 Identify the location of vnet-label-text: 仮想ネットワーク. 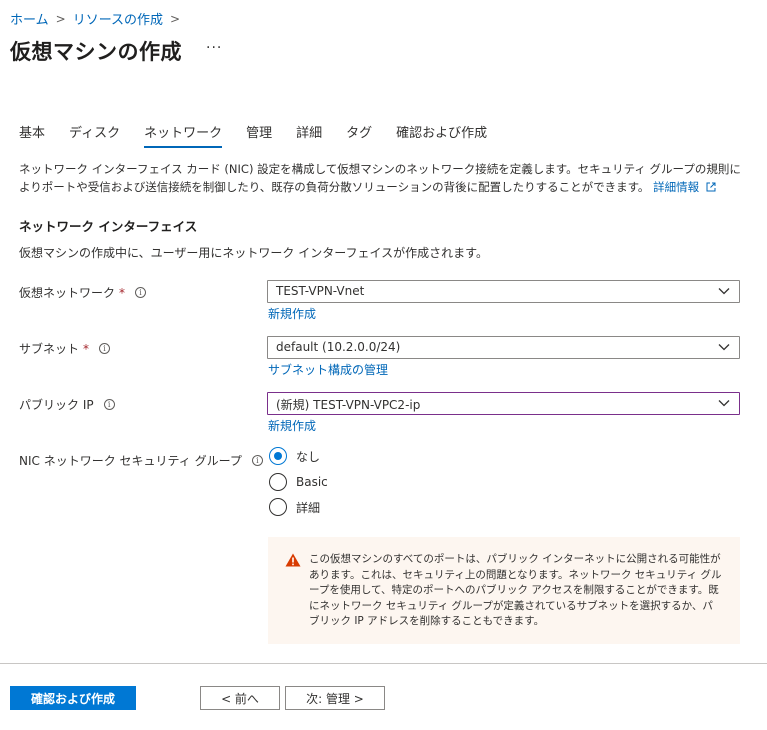
(67, 293).